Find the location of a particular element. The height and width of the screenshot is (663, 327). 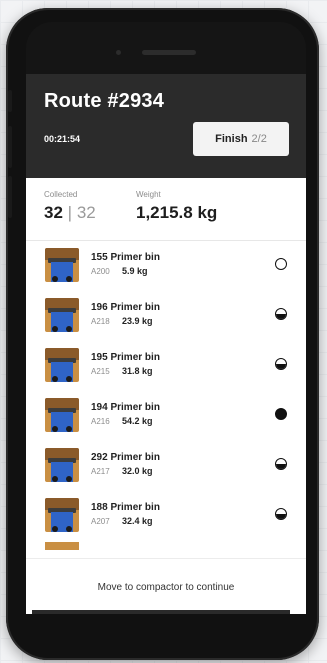

bin-title: 188 Primer bin is located at coordinates (125, 507).